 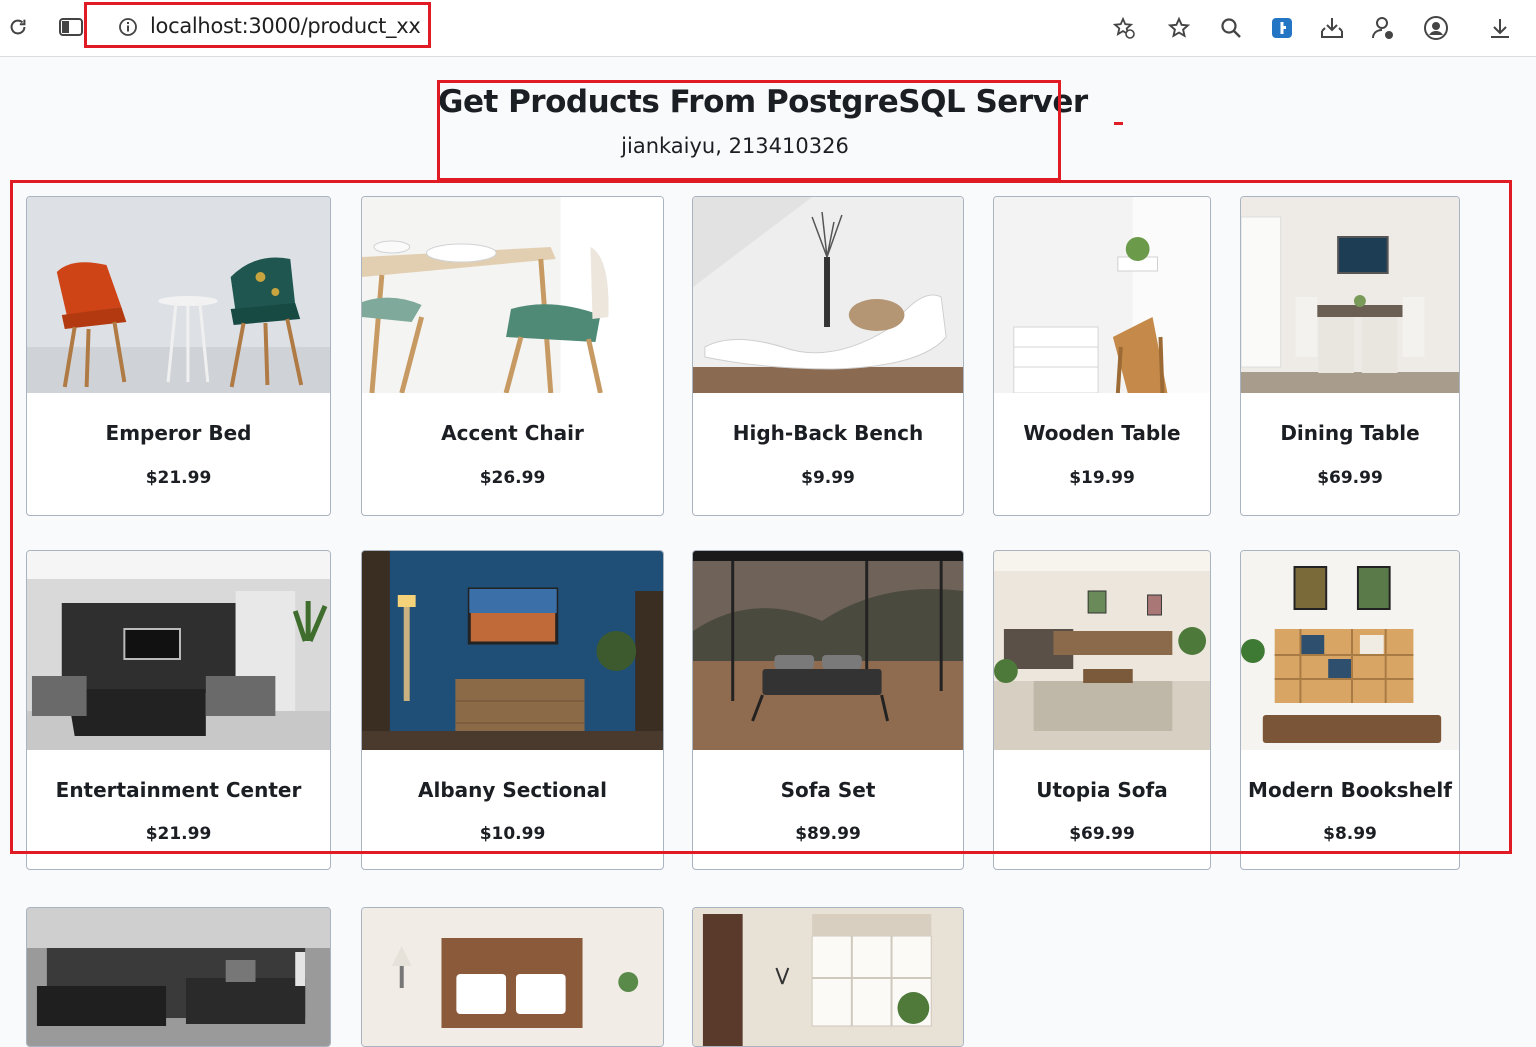 What do you see at coordinates (71, 27) in the screenshot?
I see `sidebar-icon` at bounding box center [71, 27].